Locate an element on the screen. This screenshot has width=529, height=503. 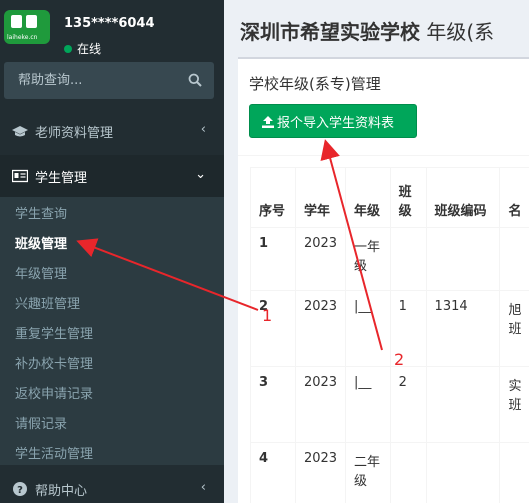
search-input is located at coordinates (89, 80).